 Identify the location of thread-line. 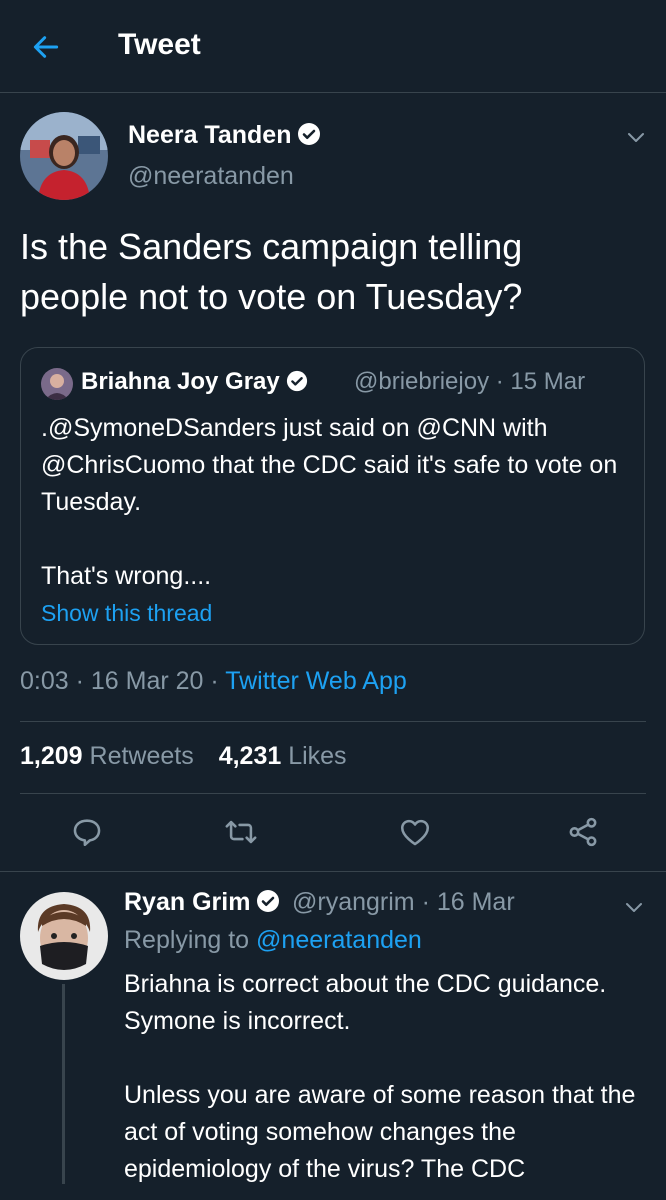
(63, 1084).